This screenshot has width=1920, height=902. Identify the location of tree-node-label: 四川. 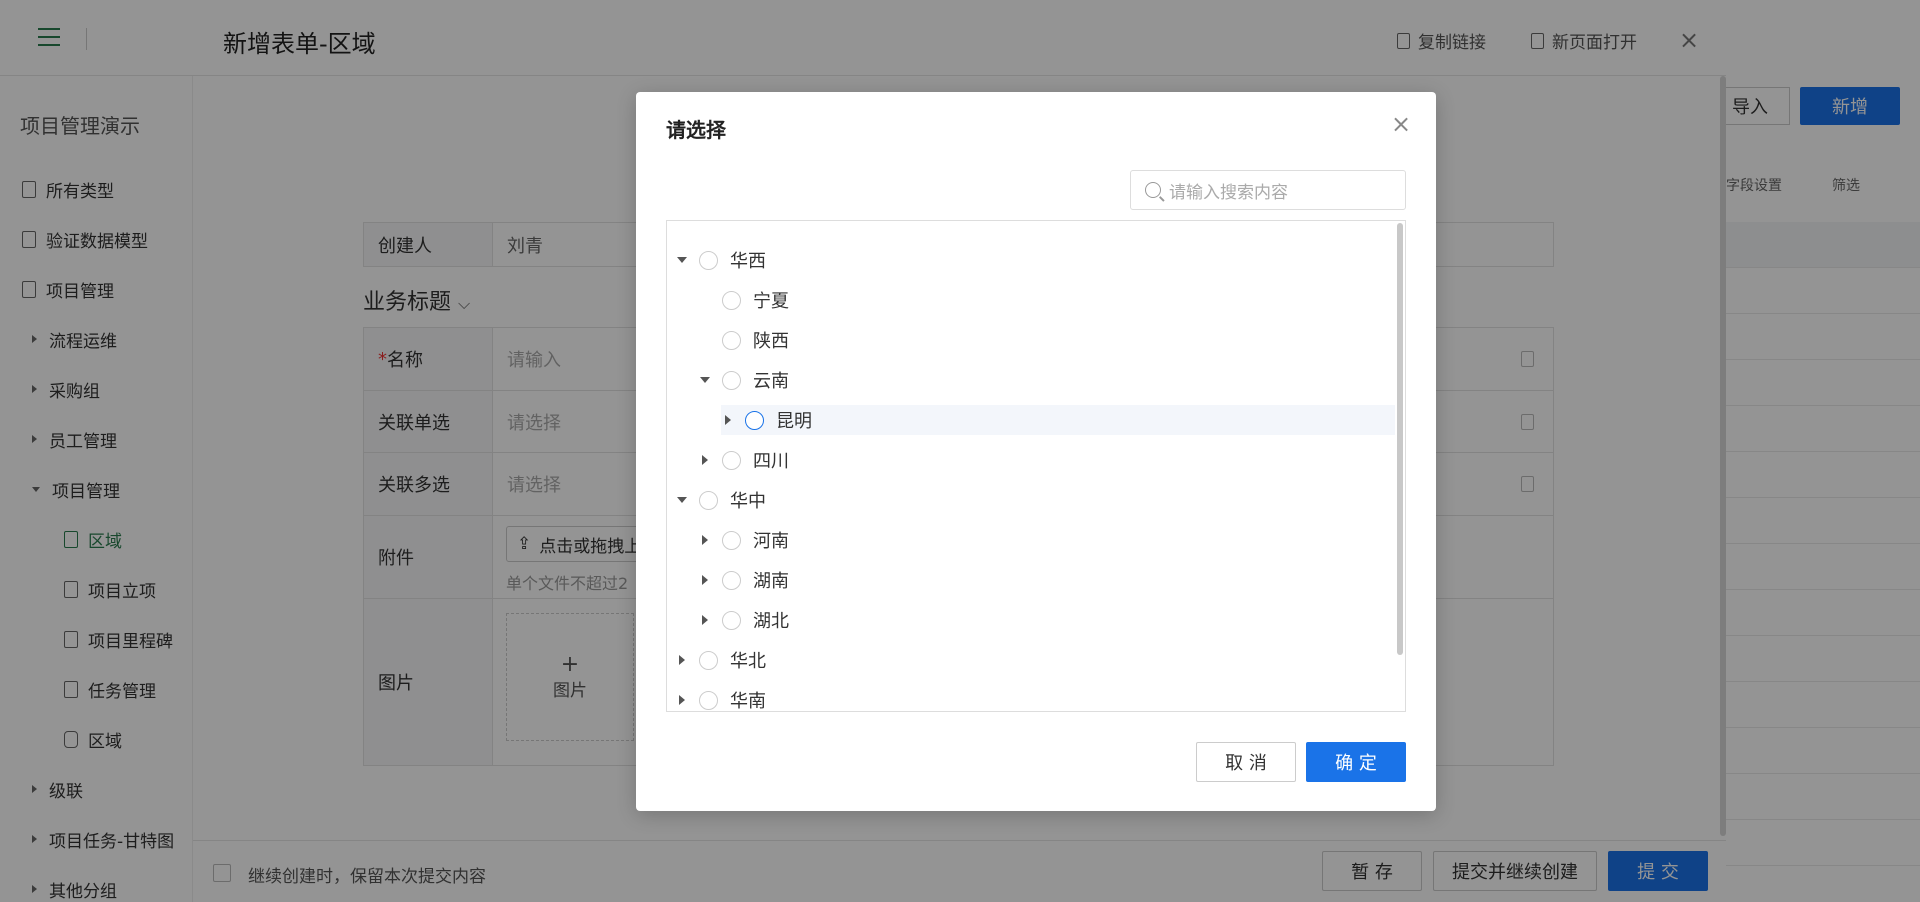
(771, 461).